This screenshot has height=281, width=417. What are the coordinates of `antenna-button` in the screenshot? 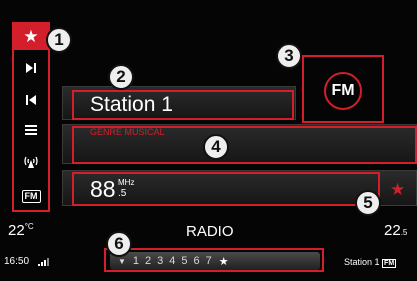 It's located at (31, 162).